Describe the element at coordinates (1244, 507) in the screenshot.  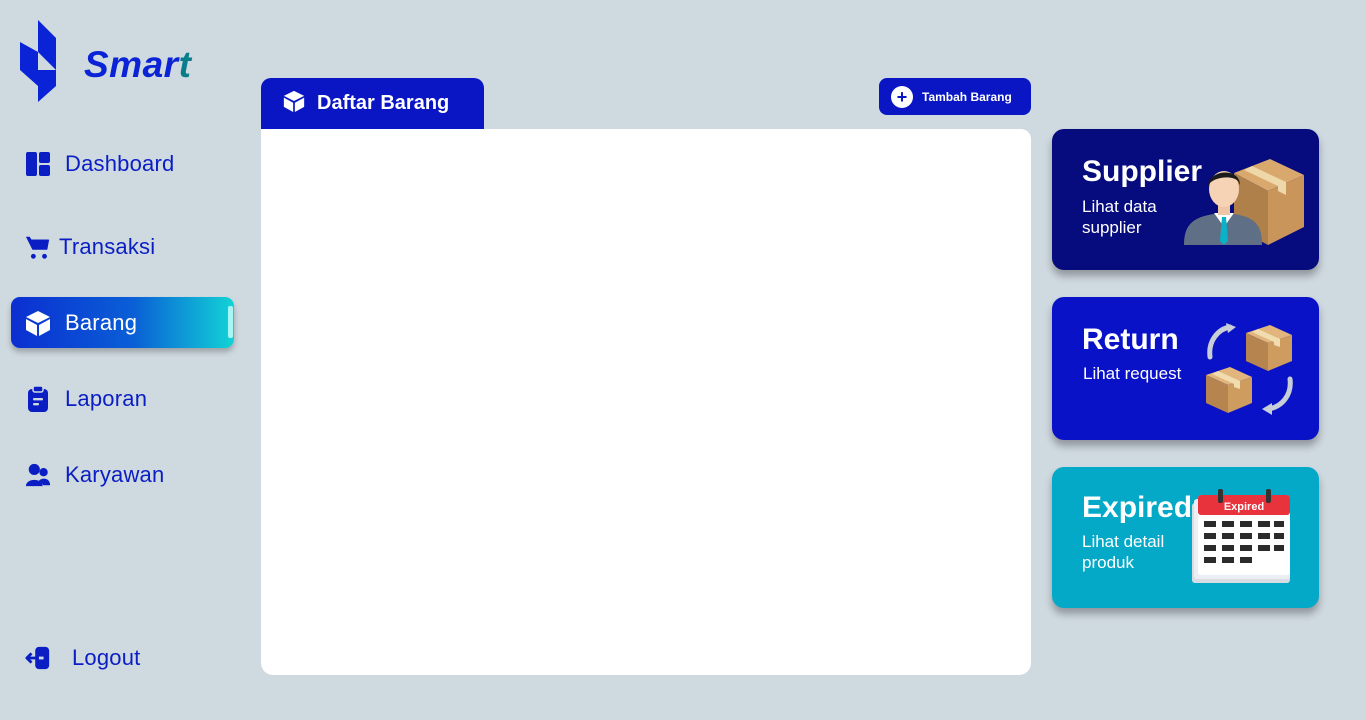
I see `calendar-label: Expired` at that location.